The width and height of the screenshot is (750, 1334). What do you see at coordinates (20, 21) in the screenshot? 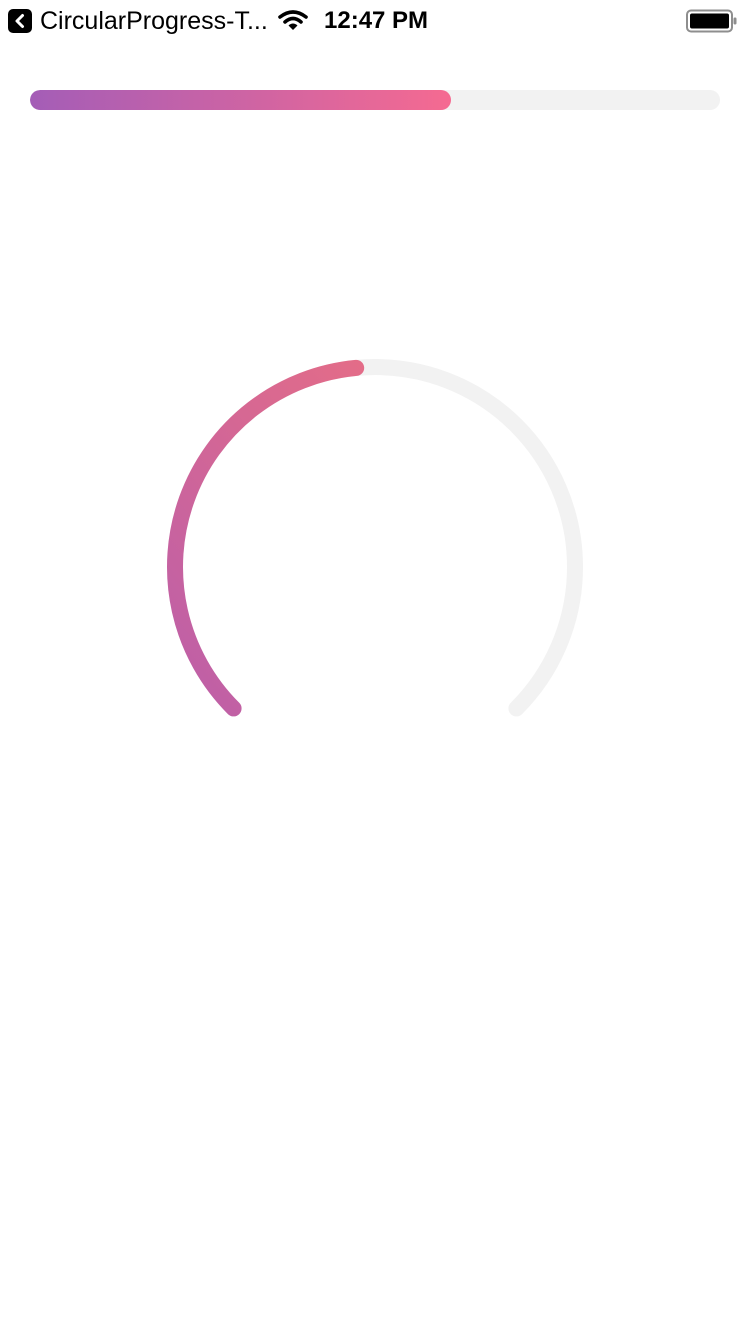
I see `chevron-left-icon` at bounding box center [20, 21].